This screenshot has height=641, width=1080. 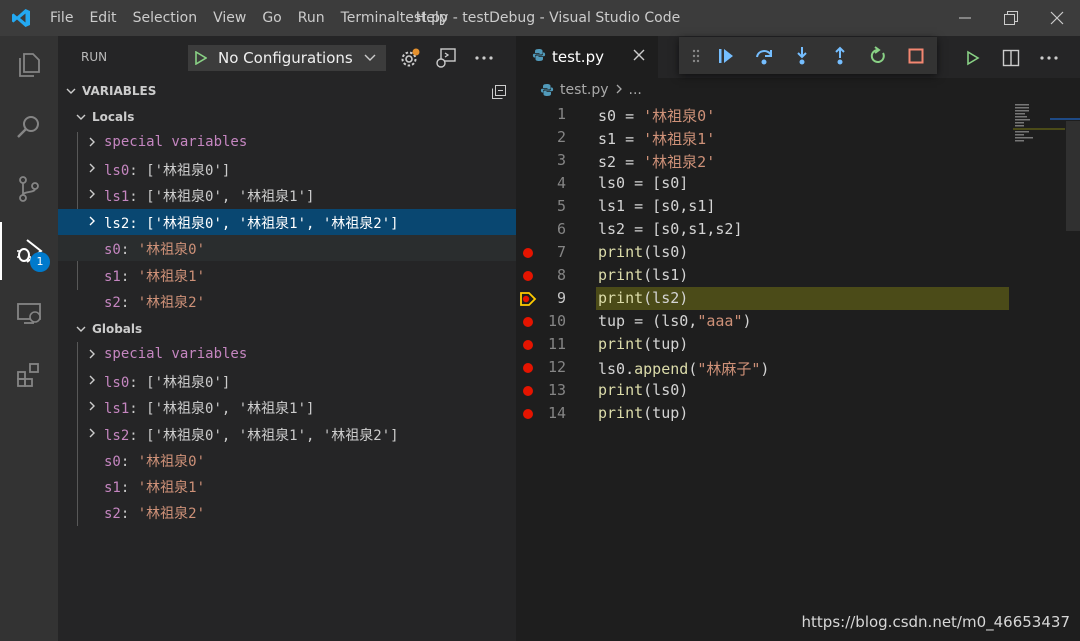 I want to click on split-editor-button, so click(x=1011, y=58).